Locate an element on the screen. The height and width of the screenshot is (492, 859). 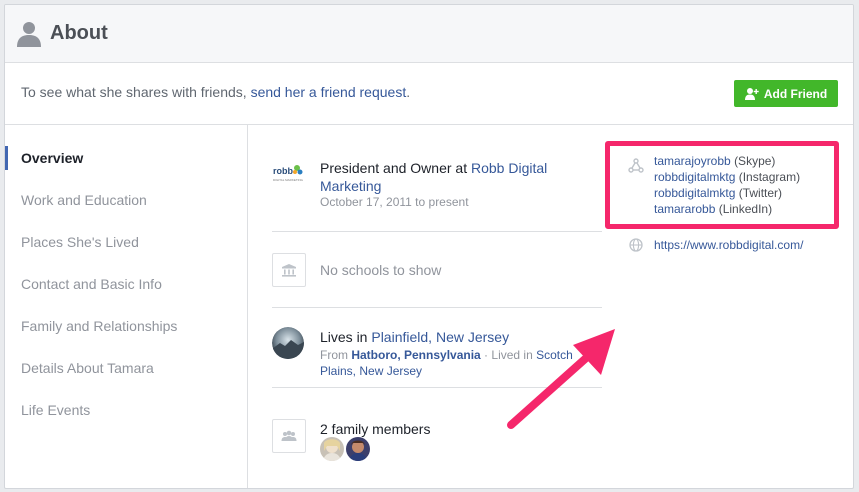
sidebar-item-overview: Overview is located at coordinates (126, 158).